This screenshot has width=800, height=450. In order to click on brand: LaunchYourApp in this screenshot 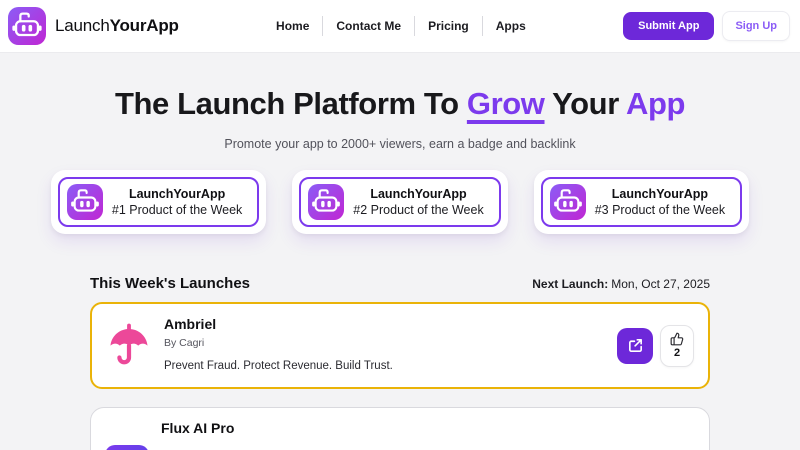, I will do `click(93, 26)`.